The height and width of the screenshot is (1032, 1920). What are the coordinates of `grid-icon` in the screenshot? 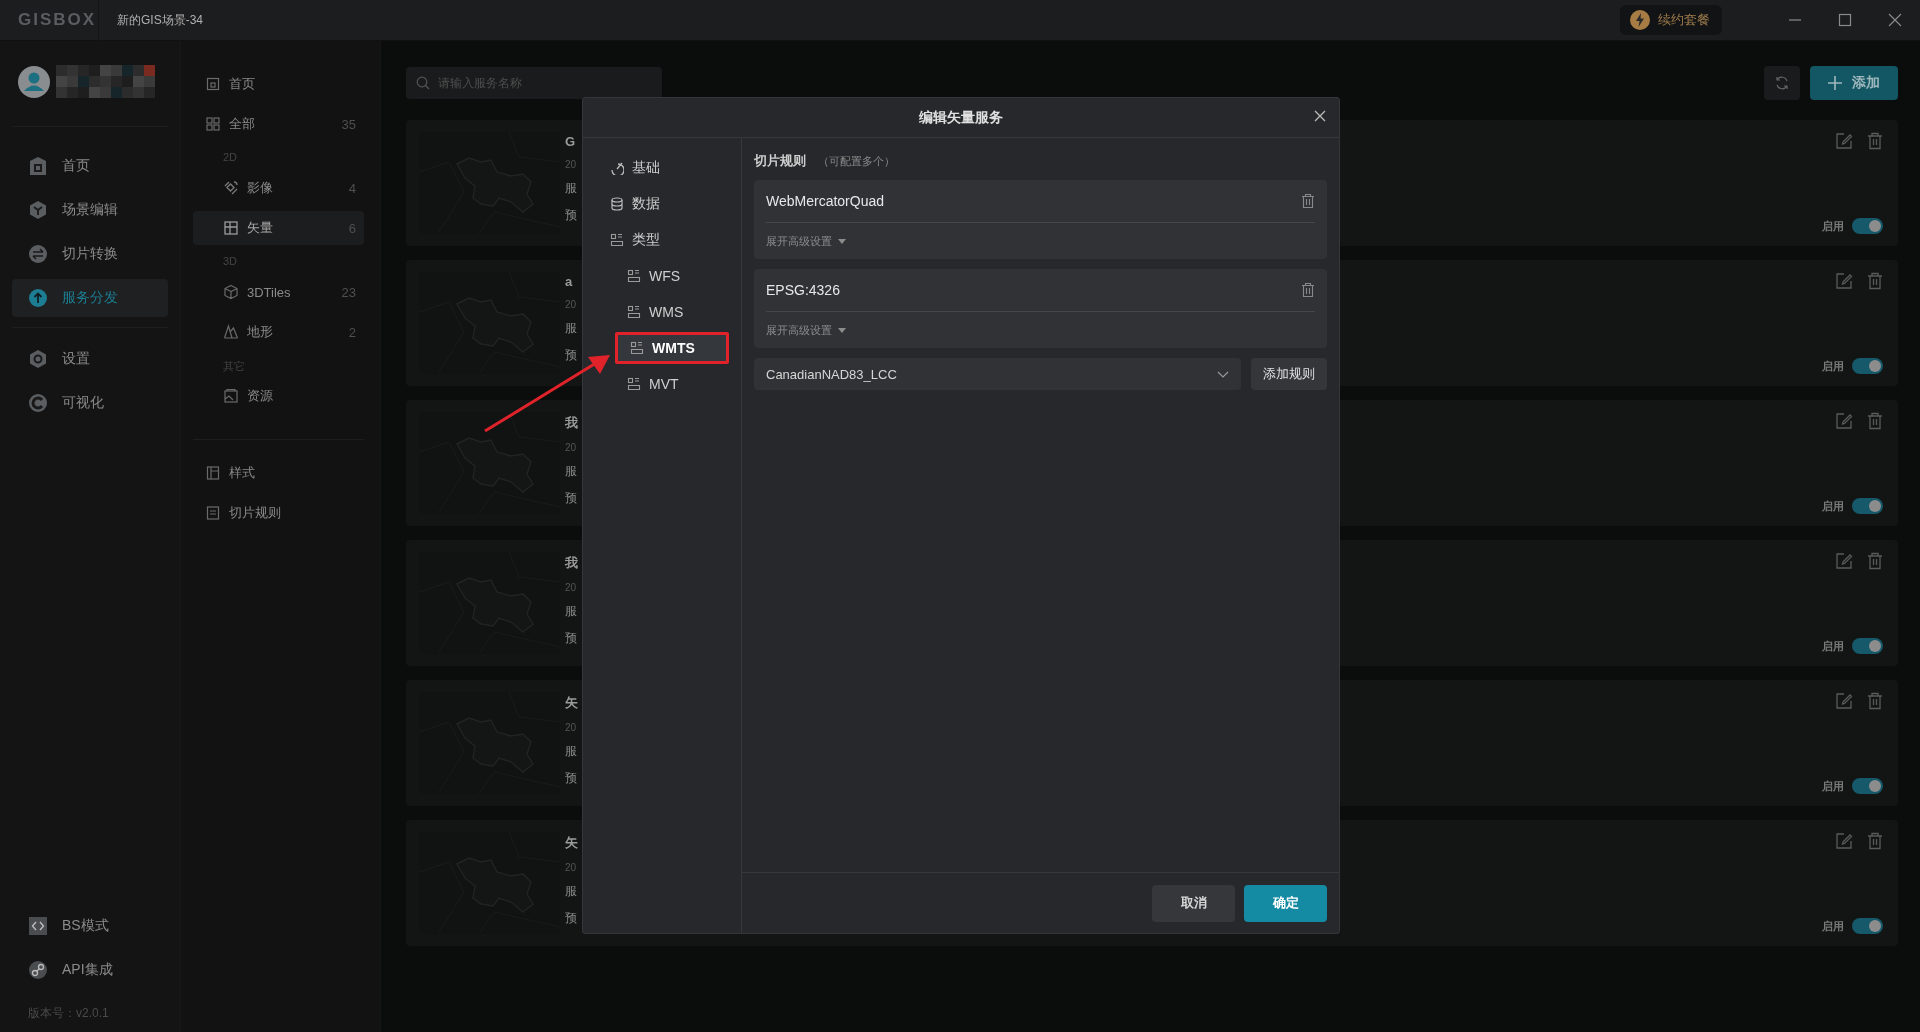 It's located at (213, 124).